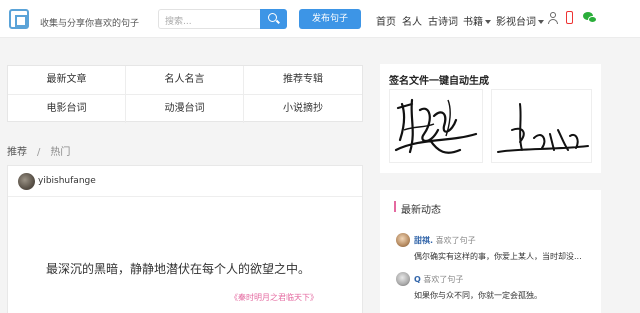 This screenshot has width=640, height=313. I want to click on nav-film-lines: 影视台词, so click(520, 20).